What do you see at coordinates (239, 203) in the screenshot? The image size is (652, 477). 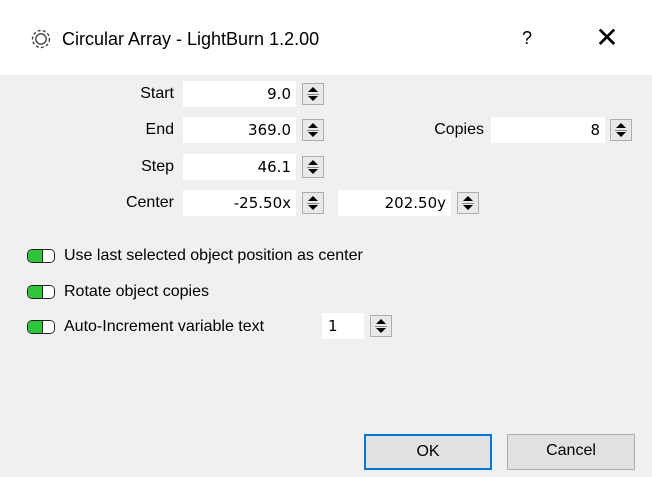 I see `center-x-input: -25.50x` at bounding box center [239, 203].